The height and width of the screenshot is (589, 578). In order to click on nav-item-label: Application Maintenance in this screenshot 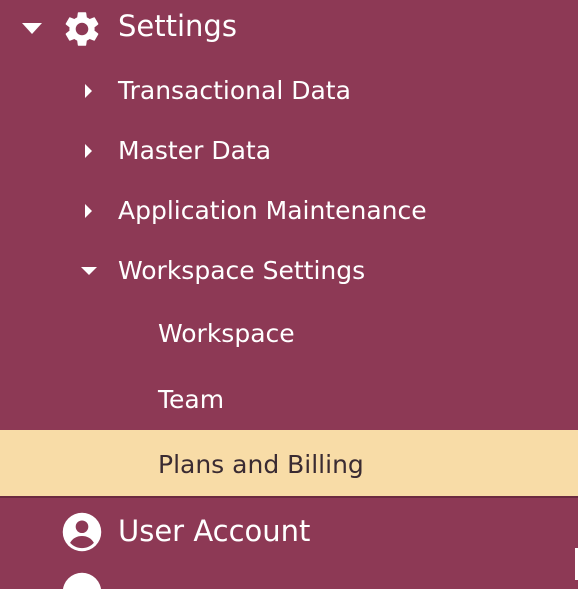, I will do `click(272, 210)`.